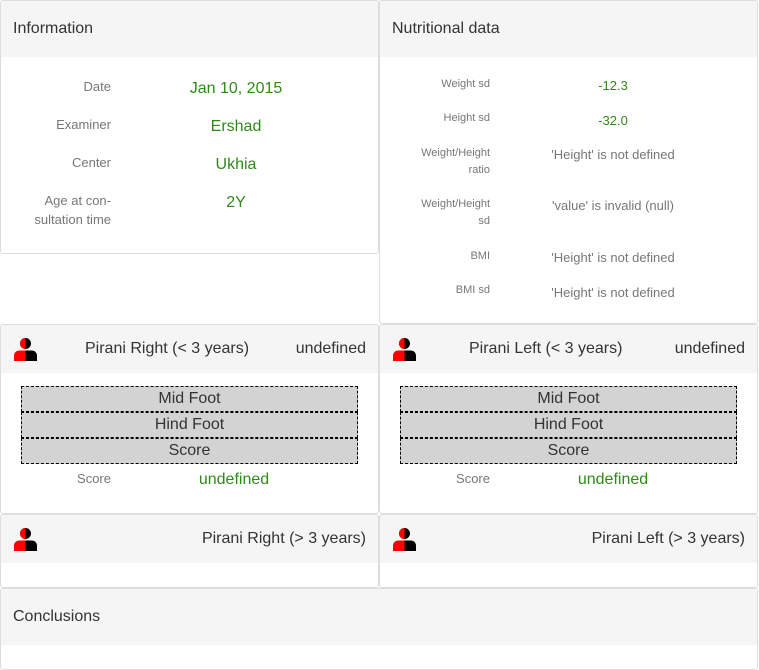 This screenshot has width=759, height=670. What do you see at coordinates (465, 84) in the screenshot?
I see `nutri-label-weight-sd: Weight sd` at bounding box center [465, 84].